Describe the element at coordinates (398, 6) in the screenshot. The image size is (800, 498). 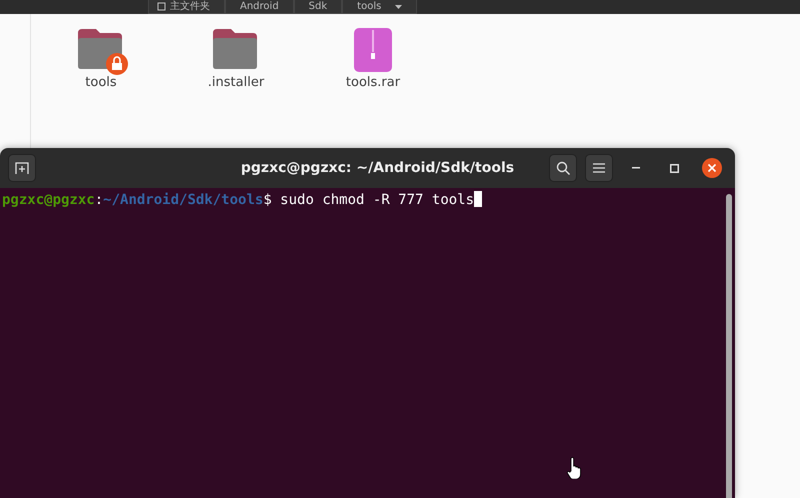
I see `caret-icon` at that location.